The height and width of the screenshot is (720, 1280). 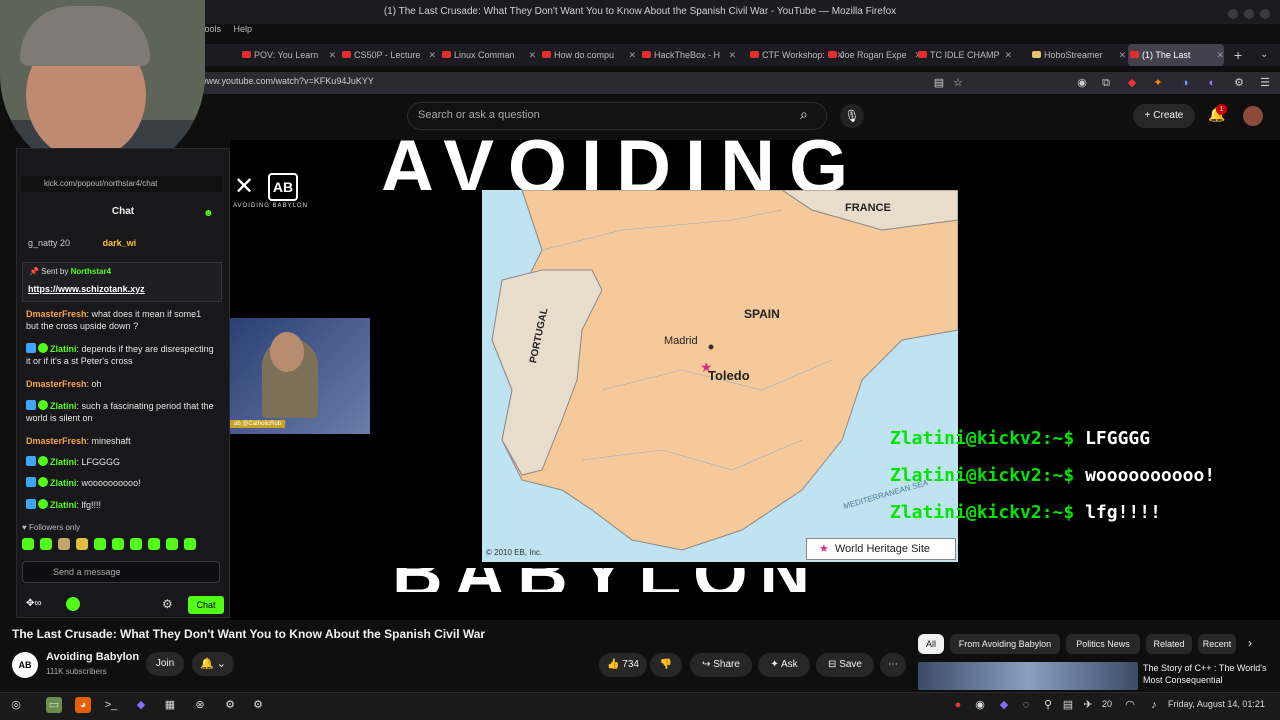 What do you see at coordinates (288, 55) in the screenshot?
I see `tab: POV: You Learn ✕` at bounding box center [288, 55].